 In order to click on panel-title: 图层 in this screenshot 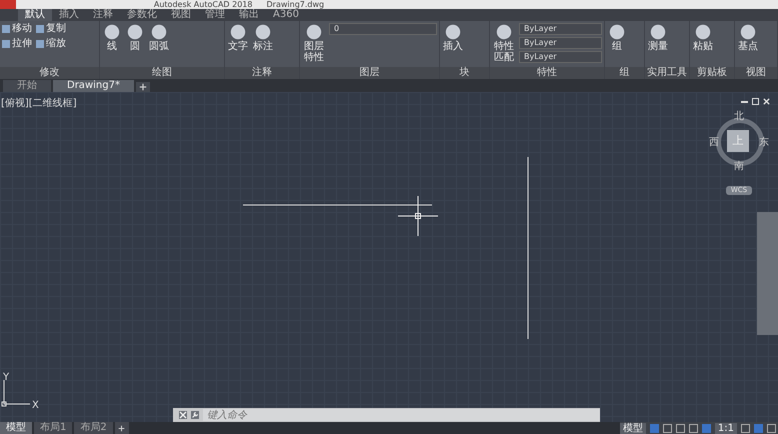, I will do `click(369, 73)`.